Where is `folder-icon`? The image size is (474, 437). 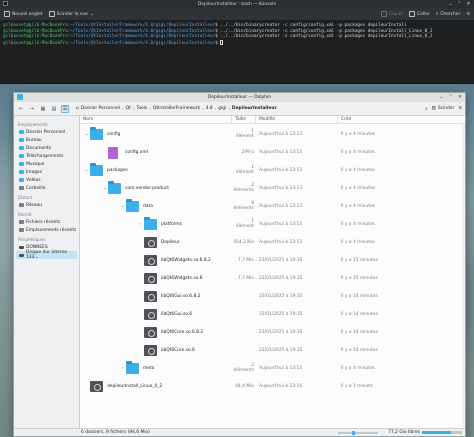 folder-icon is located at coordinates (21, 148).